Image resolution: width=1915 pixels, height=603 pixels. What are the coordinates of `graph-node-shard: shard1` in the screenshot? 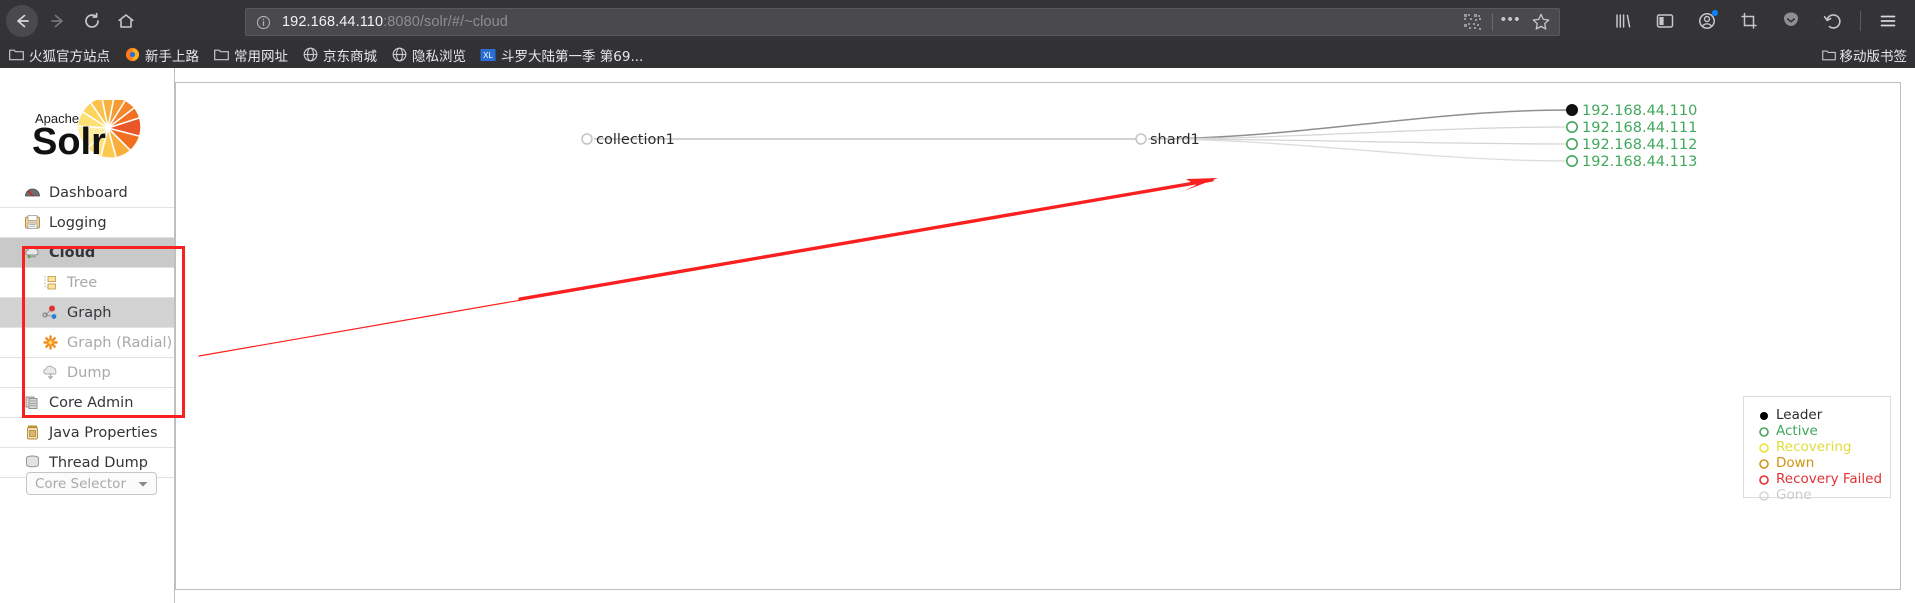 It's located at (1167, 140).